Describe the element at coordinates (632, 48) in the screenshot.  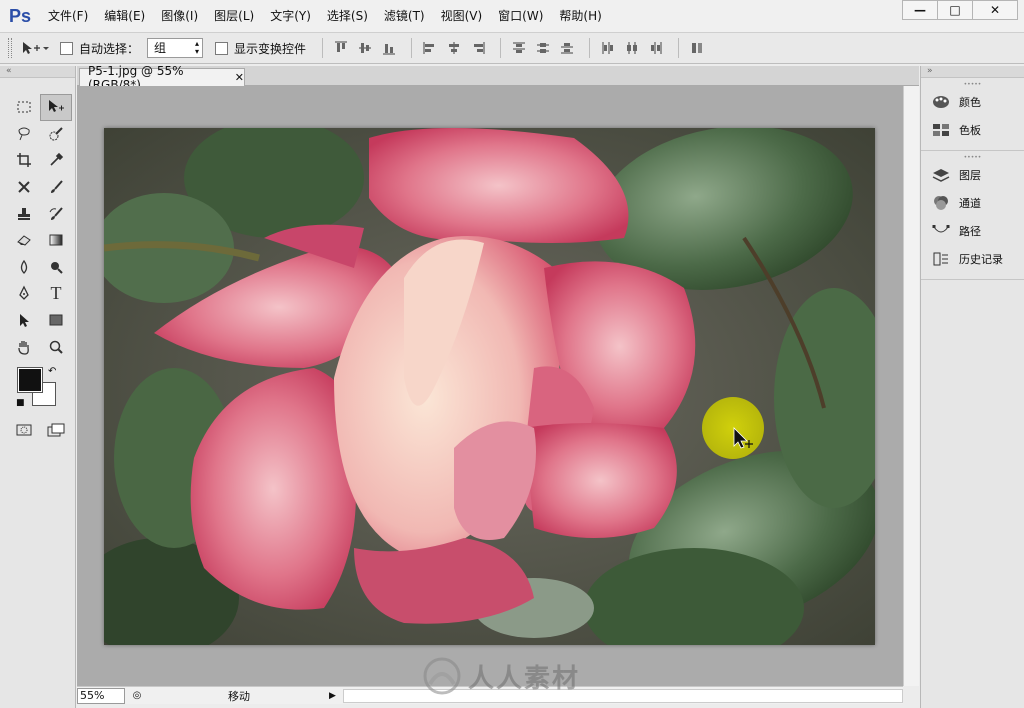
I see `distribute-horizontal-centers-icon` at that location.